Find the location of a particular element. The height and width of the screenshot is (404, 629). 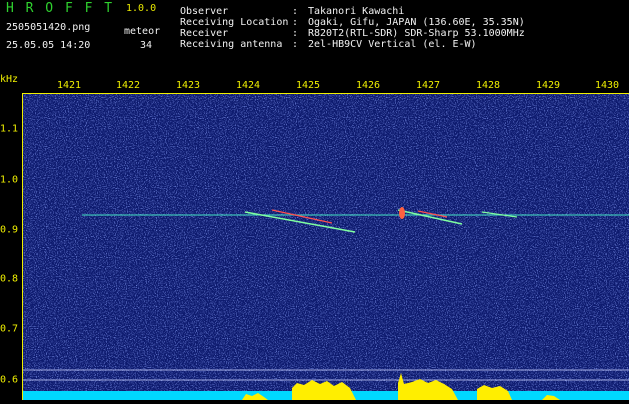

x-tick-label: 1422 is located at coordinates (128, 85).